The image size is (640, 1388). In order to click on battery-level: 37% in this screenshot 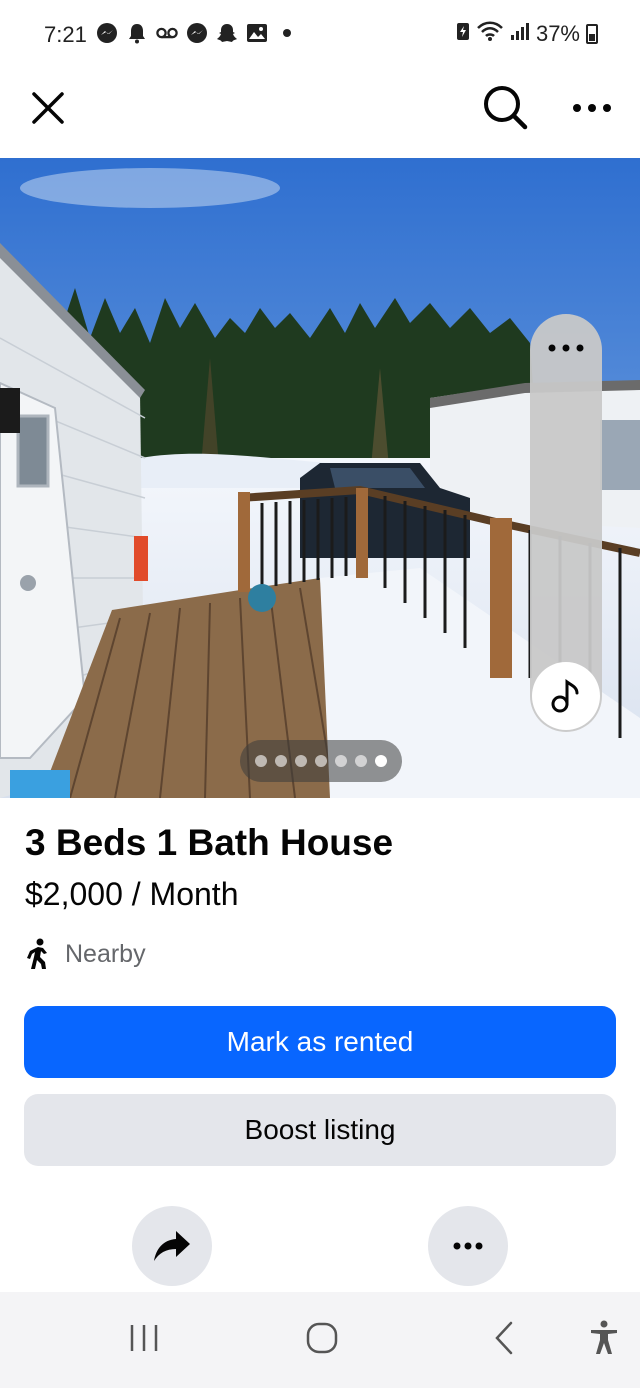, I will do `click(557, 33)`.